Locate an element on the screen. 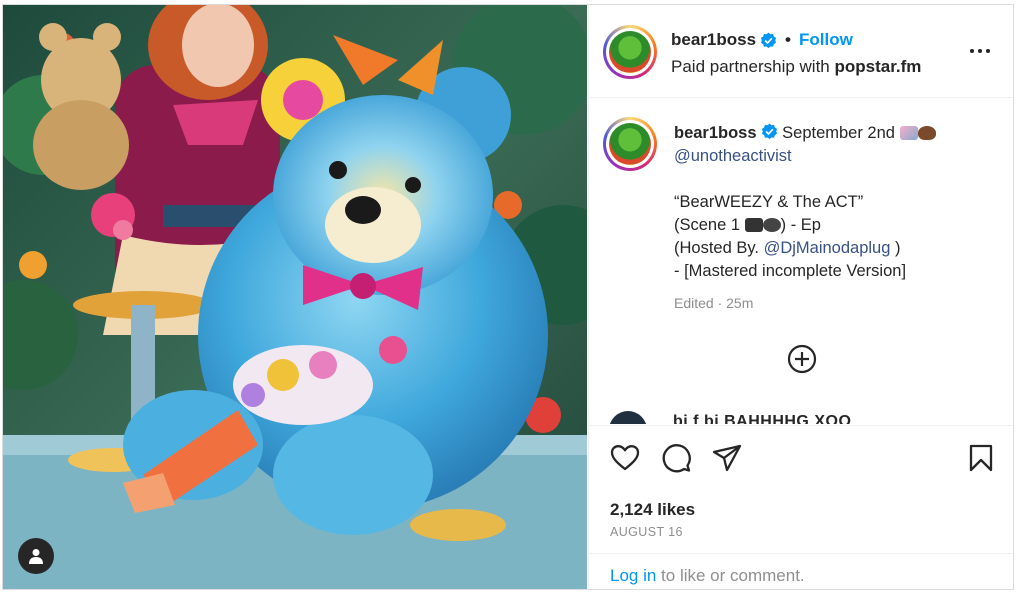 The image size is (1024, 594). caption-date-text: September 2nd is located at coordinates (838, 133).